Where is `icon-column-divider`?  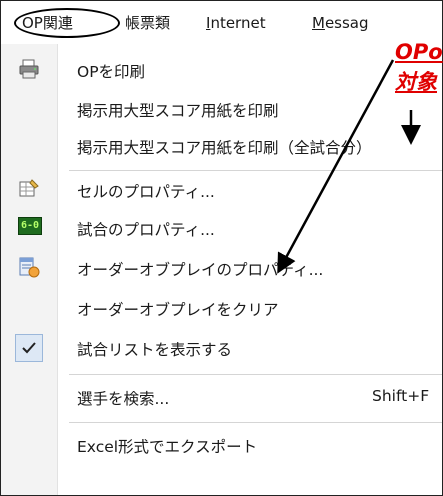
icon-column-divider is located at coordinates (57, 269).